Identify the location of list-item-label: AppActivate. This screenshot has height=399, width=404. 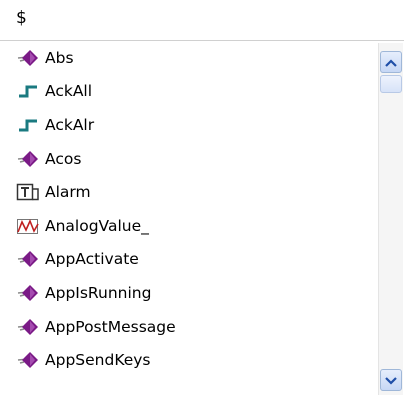
(92, 259).